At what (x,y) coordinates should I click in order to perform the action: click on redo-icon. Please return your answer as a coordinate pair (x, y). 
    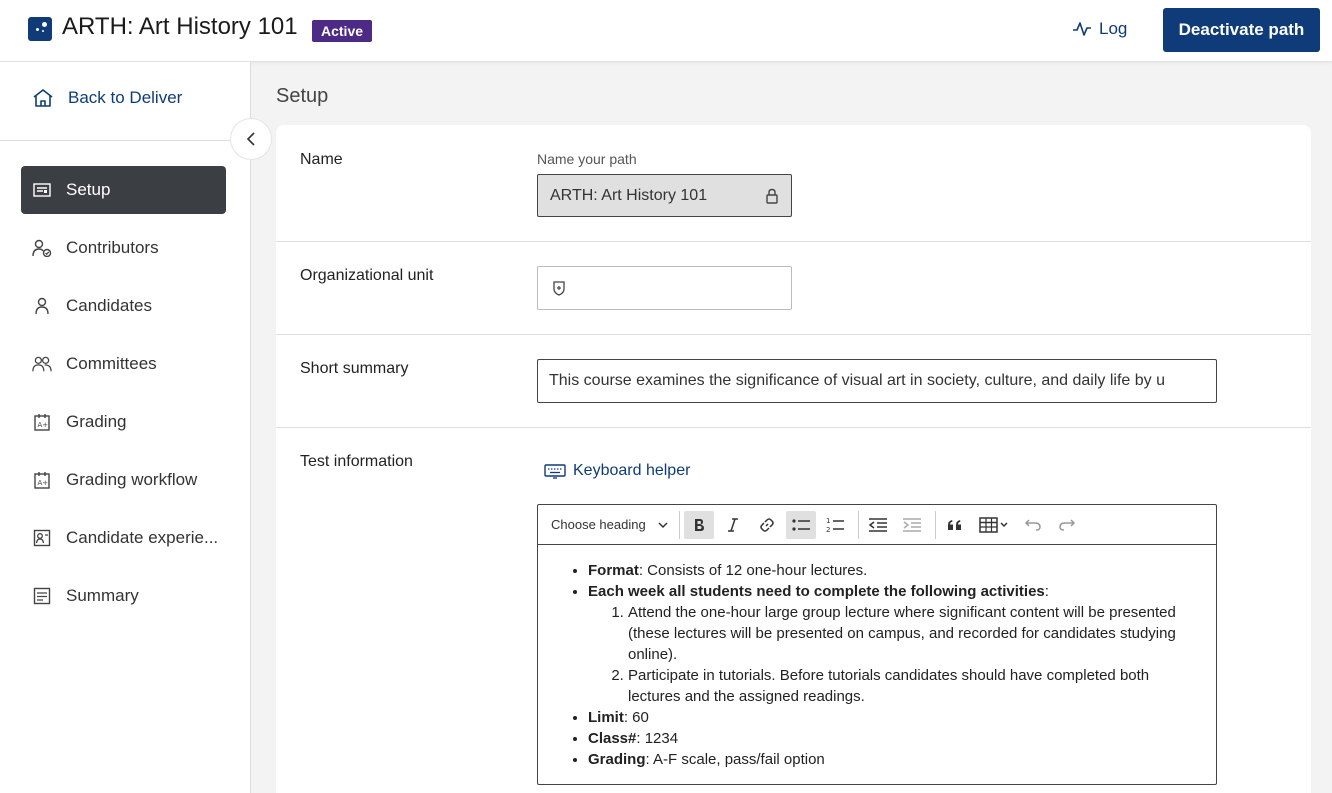
    Looking at the image, I should click on (1066, 524).